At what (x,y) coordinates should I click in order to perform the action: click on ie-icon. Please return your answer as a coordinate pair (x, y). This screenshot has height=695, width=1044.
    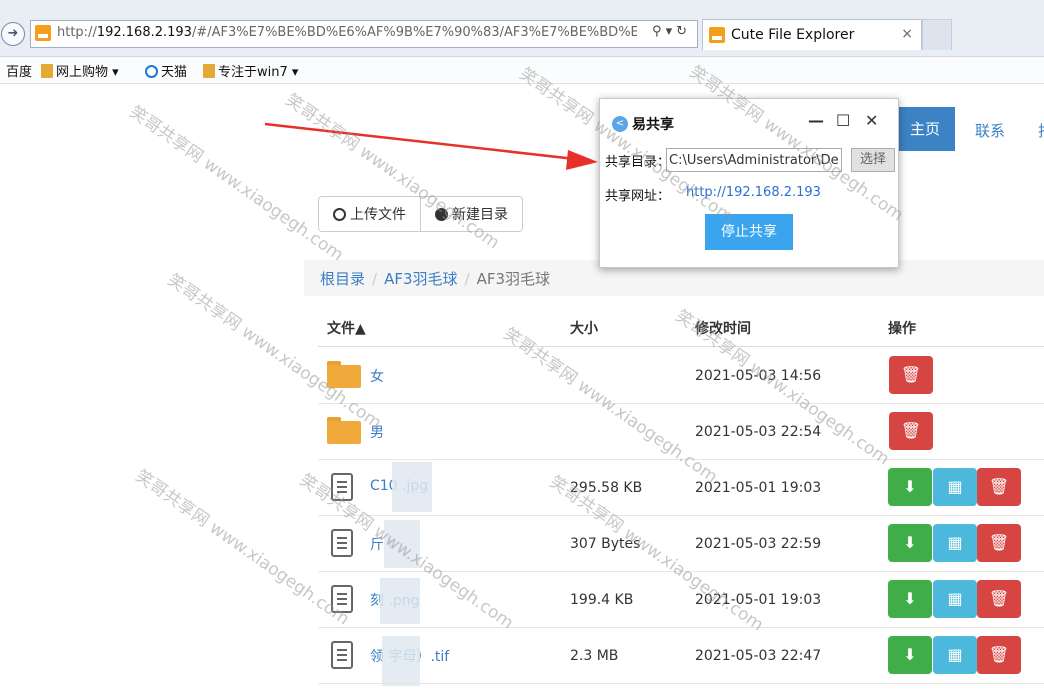
    Looking at the image, I should click on (151, 71).